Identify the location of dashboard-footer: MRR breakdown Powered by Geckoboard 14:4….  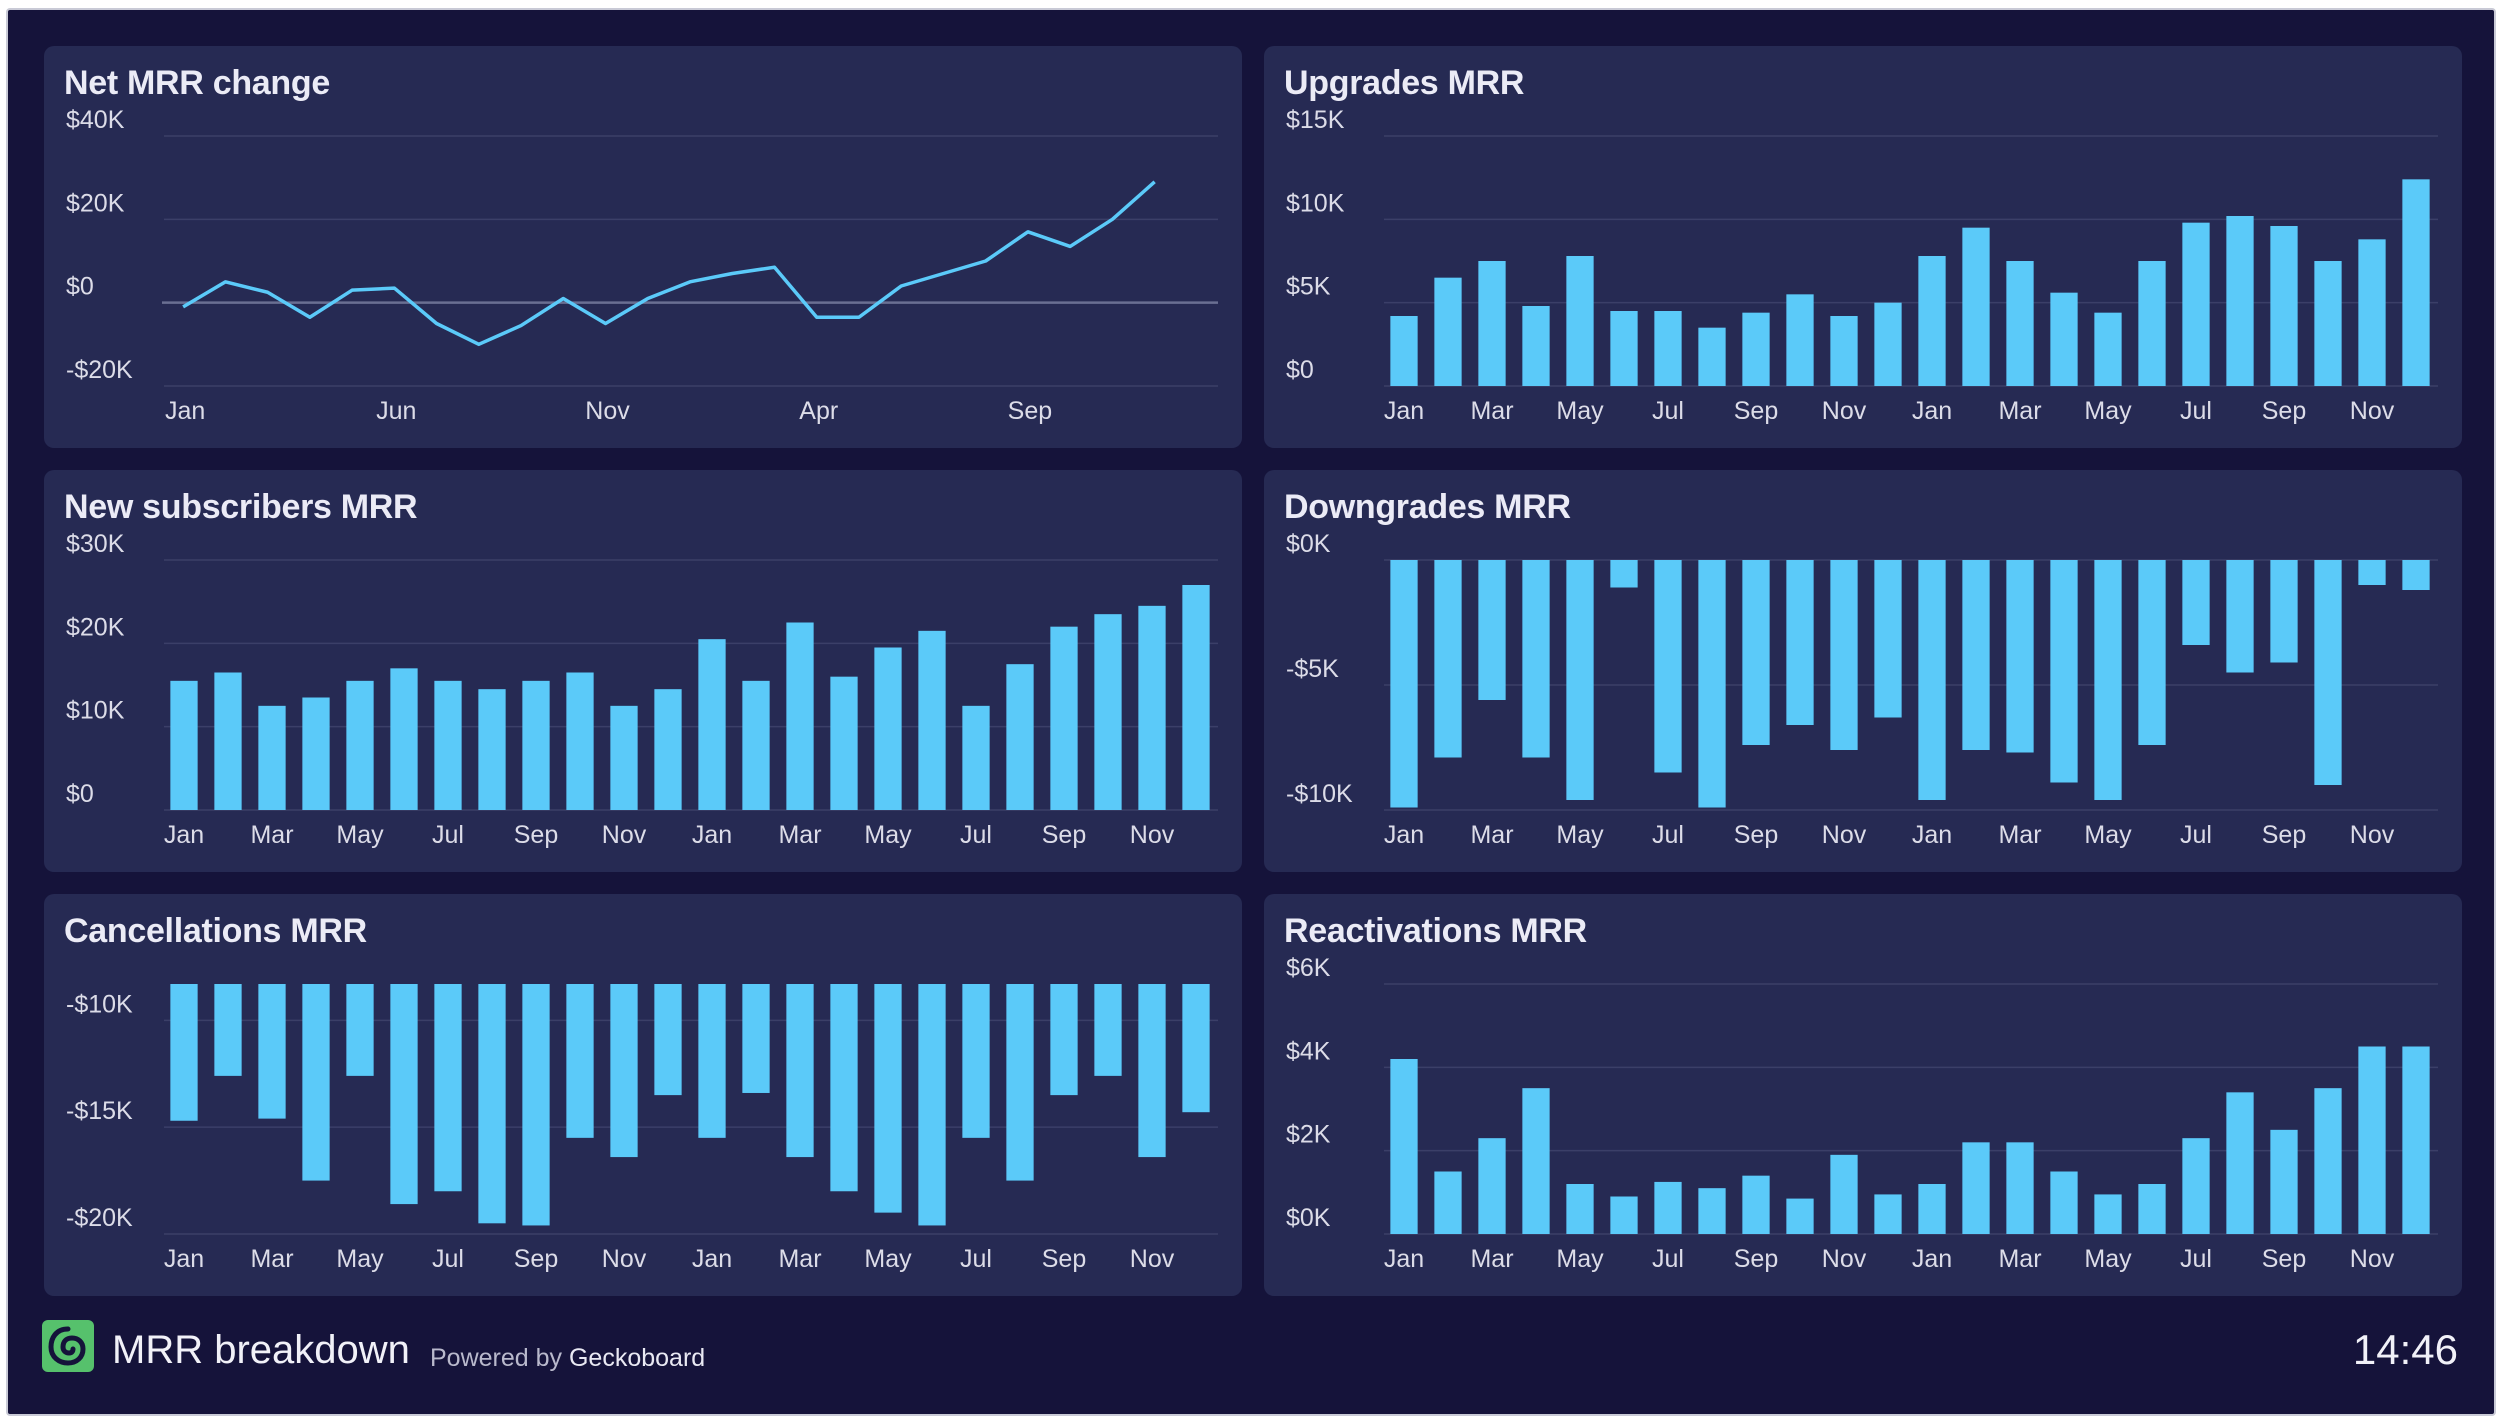
(1251, 1359).